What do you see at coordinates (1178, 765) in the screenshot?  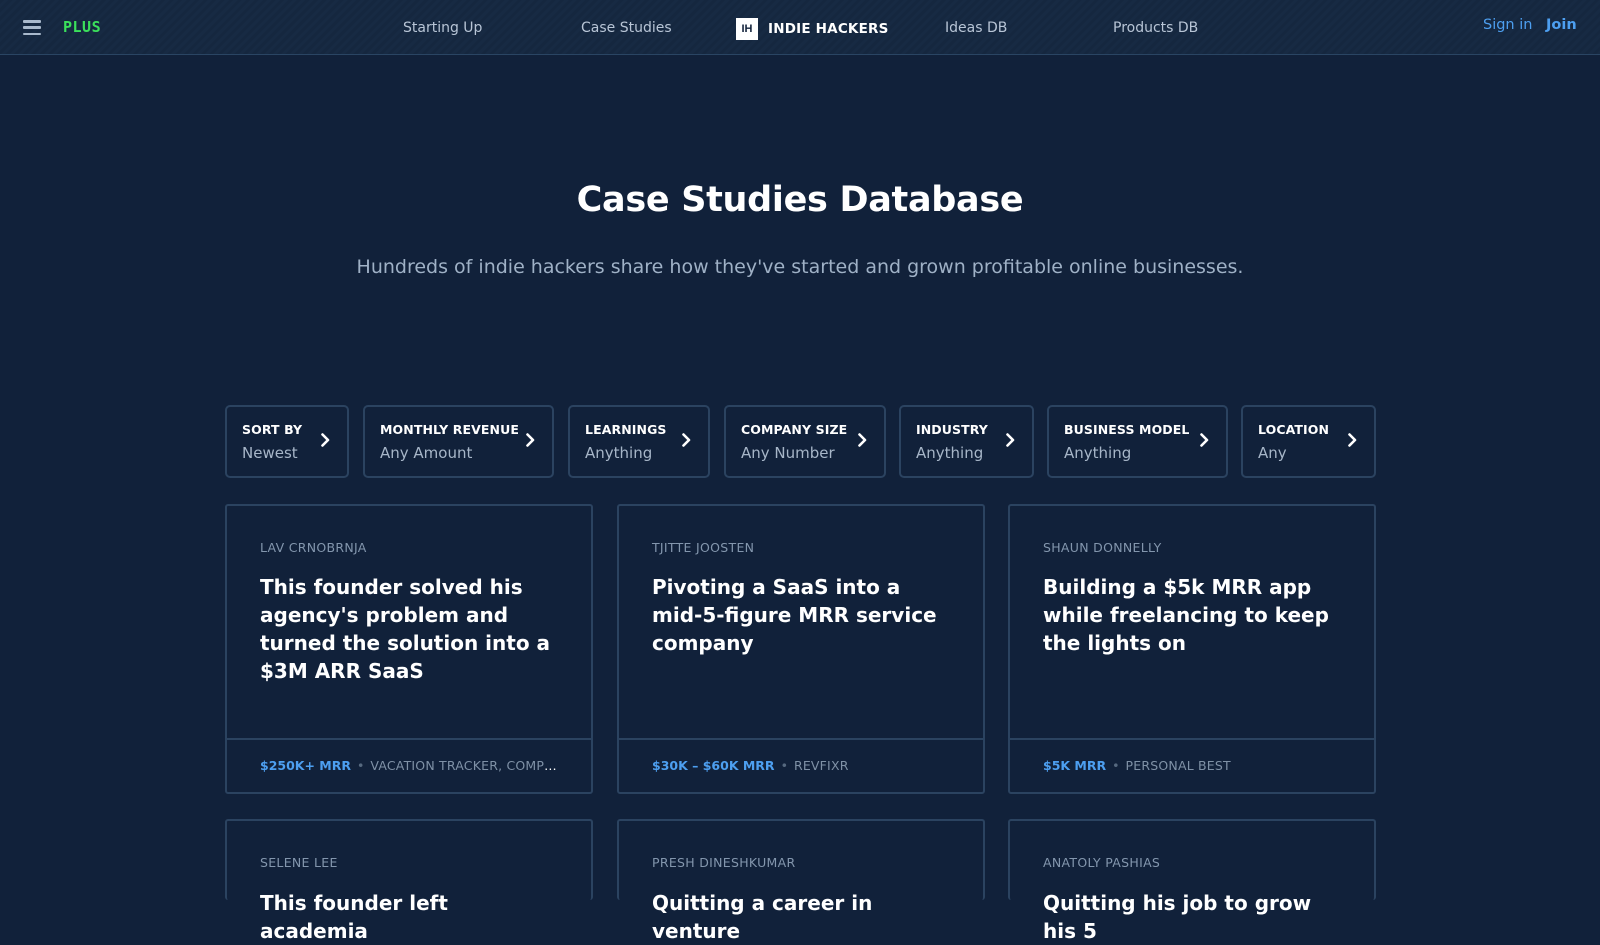 I see `card-company: PERSONAL BEST` at bounding box center [1178, 765].